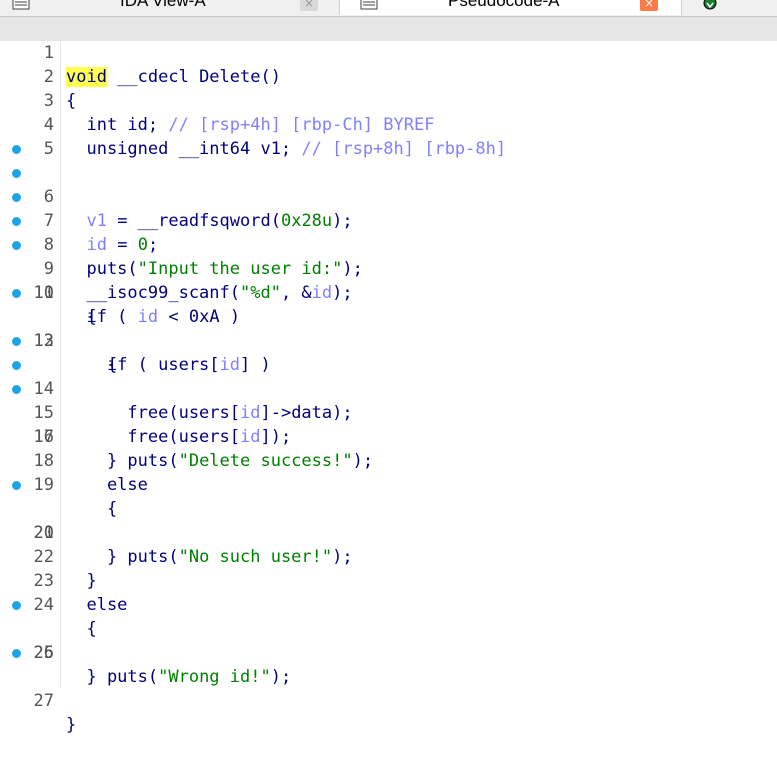 The image size is (777, 761). What do you see at coordinates (388, 100) in the screenshot?
I see `code-line: 3 int id; // [rsp+4h] [rbp-Ch] BYREF` at bounding box center [388, 100].